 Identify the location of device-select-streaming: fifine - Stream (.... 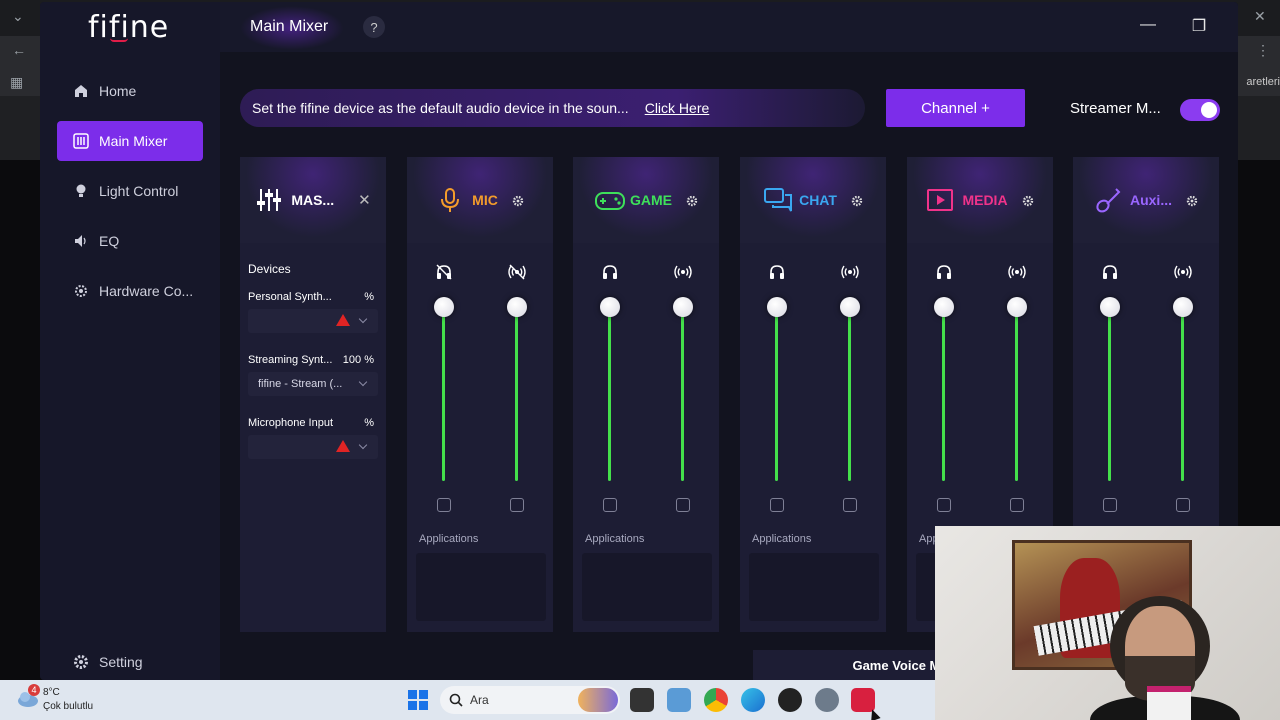
(313, 384).